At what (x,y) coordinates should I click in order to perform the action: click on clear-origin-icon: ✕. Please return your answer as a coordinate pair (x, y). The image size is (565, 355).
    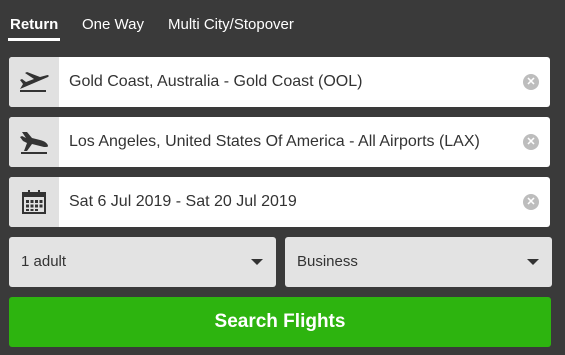
    Looking at the image, I should click on (531, 82).